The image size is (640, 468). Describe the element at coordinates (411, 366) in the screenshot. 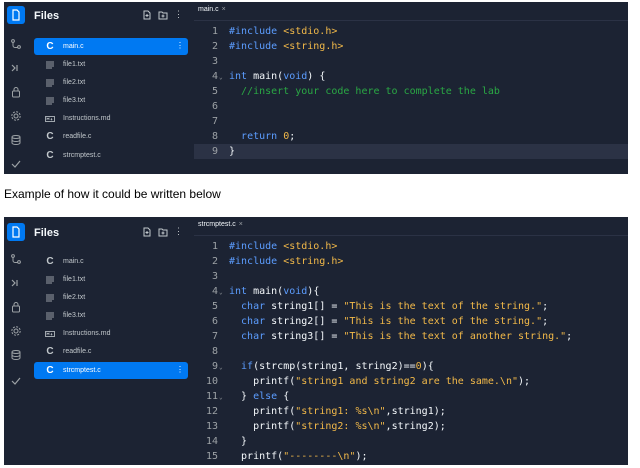

I see `code-line: 9 ⌄ if(strcmp(string1, string2)==0){` at that location.